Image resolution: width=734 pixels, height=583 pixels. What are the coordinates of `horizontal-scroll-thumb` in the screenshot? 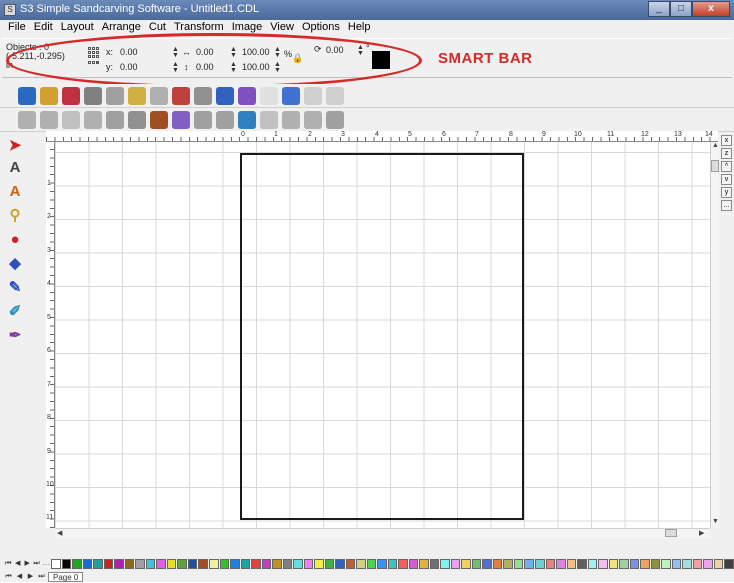 It's located at (671, 533).